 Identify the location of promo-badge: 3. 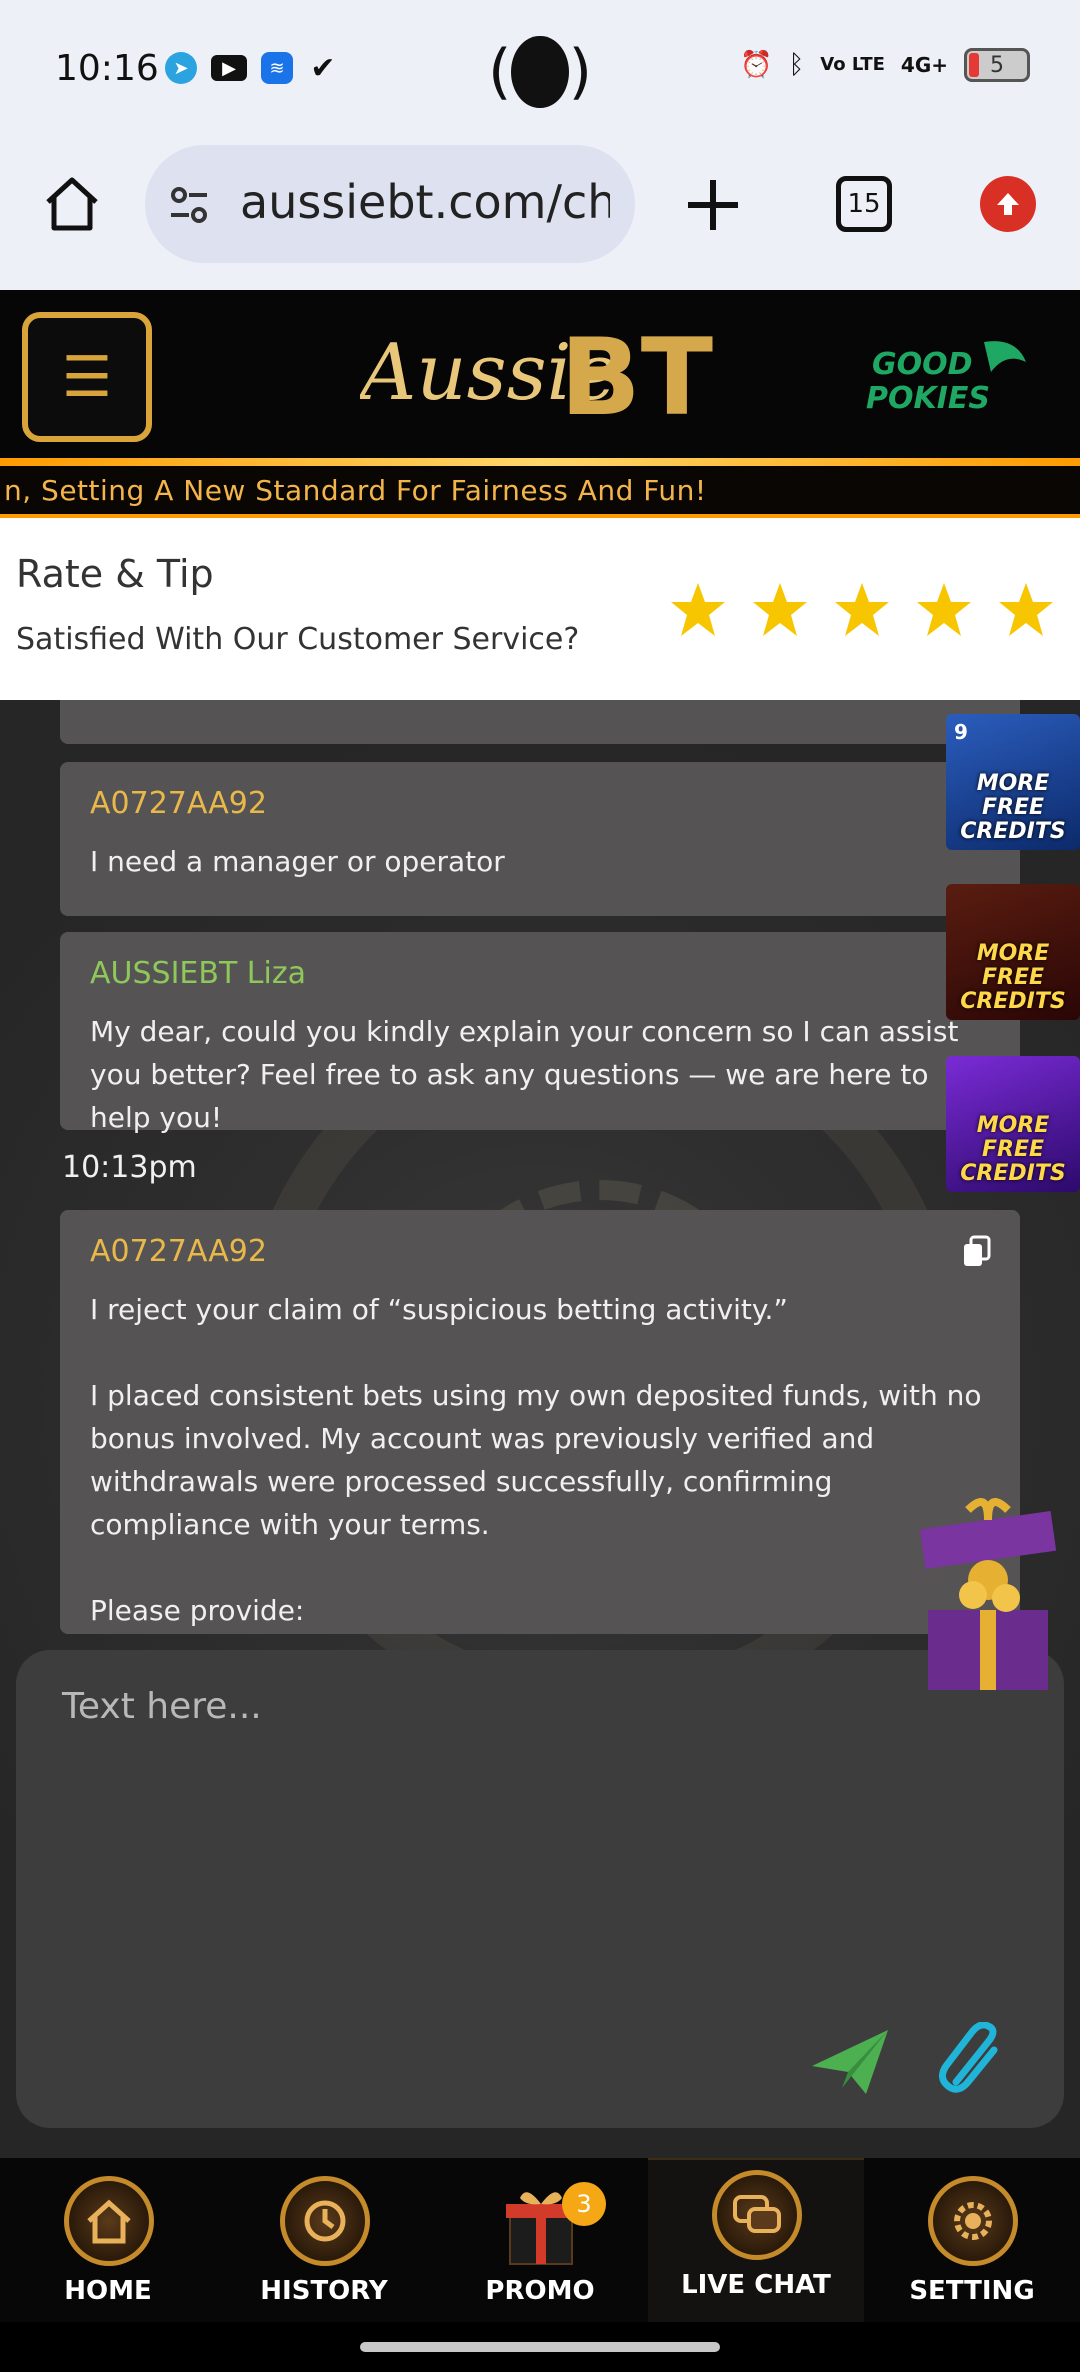
(584, 2204).